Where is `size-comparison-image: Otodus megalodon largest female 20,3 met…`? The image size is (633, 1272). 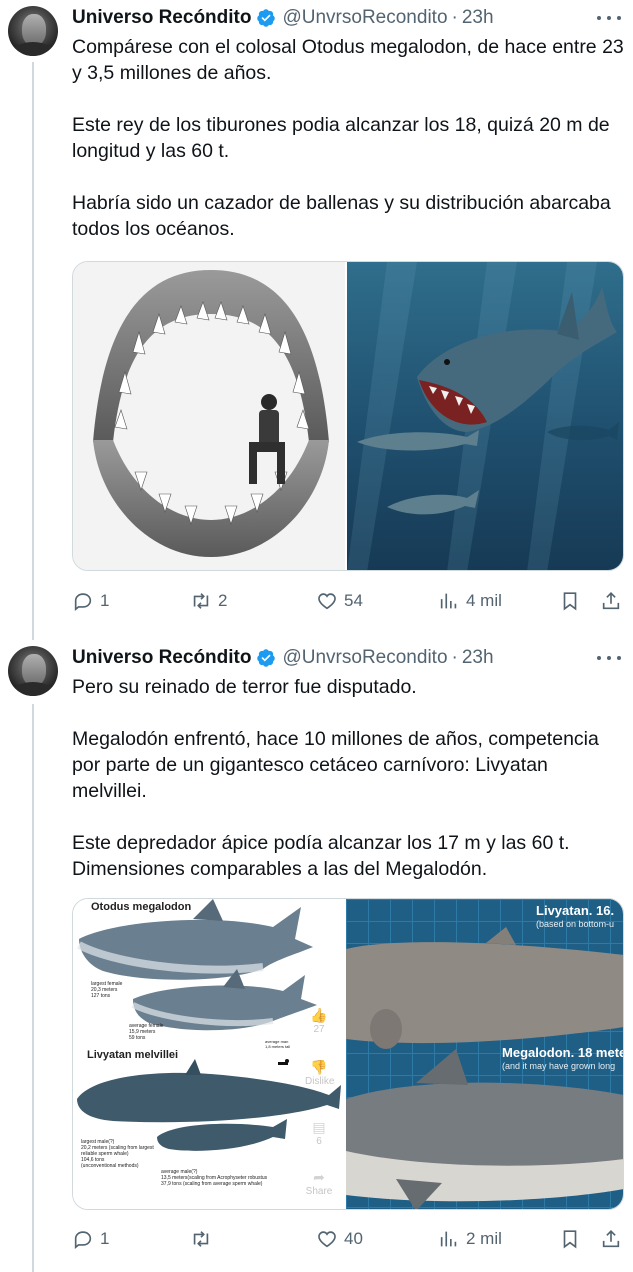 size-comparison-image: Otodus megalodon largest female 20,3 met… is located at coordinates (210, 1054).